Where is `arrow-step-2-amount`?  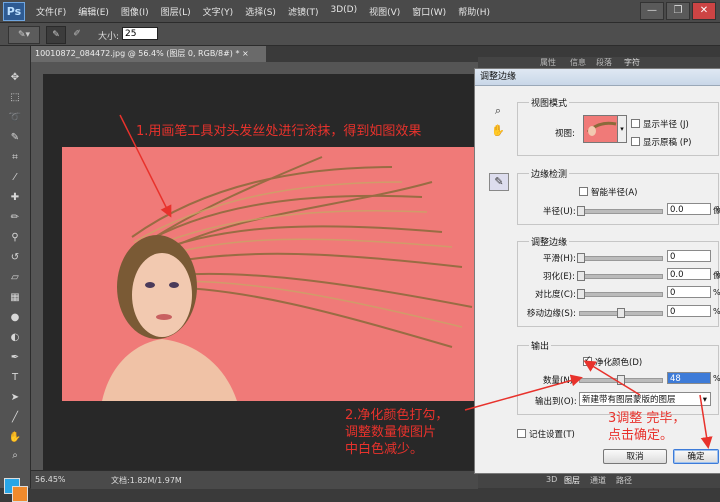 arrow-step-2-amount is located at coordinates (523, 392).